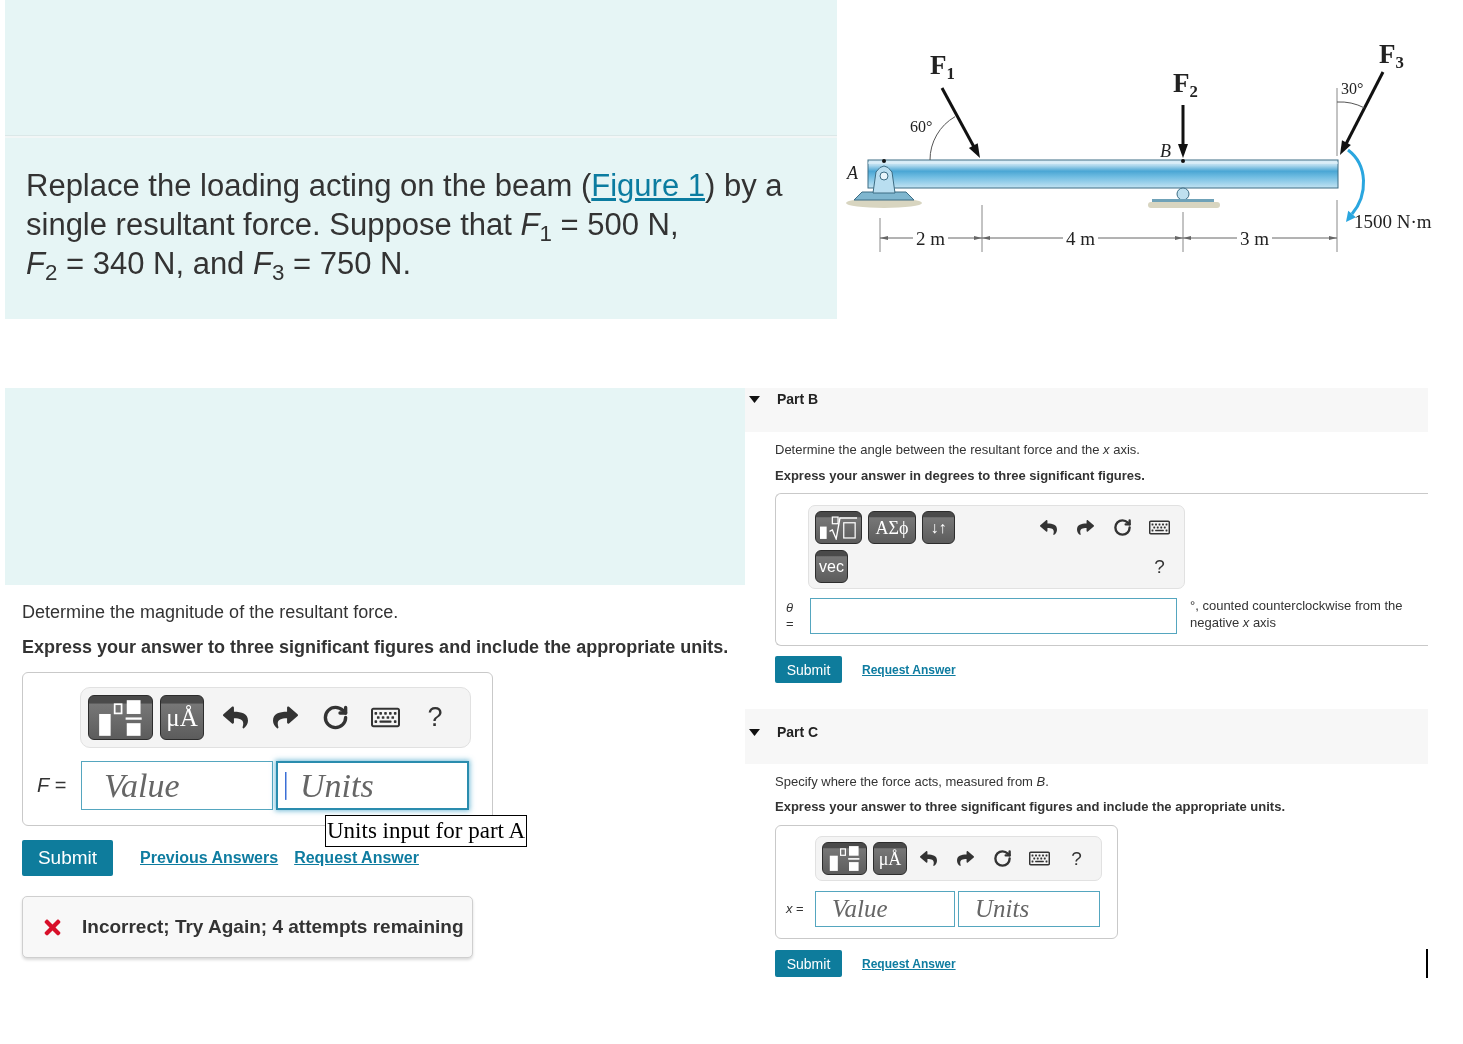 This screenshot has height=1044, width=1463. Describe the element at coordinates (958, 449) in the screenshot. I see `question-text: Determine the angle between the resultant force and the x axis.` at that location.